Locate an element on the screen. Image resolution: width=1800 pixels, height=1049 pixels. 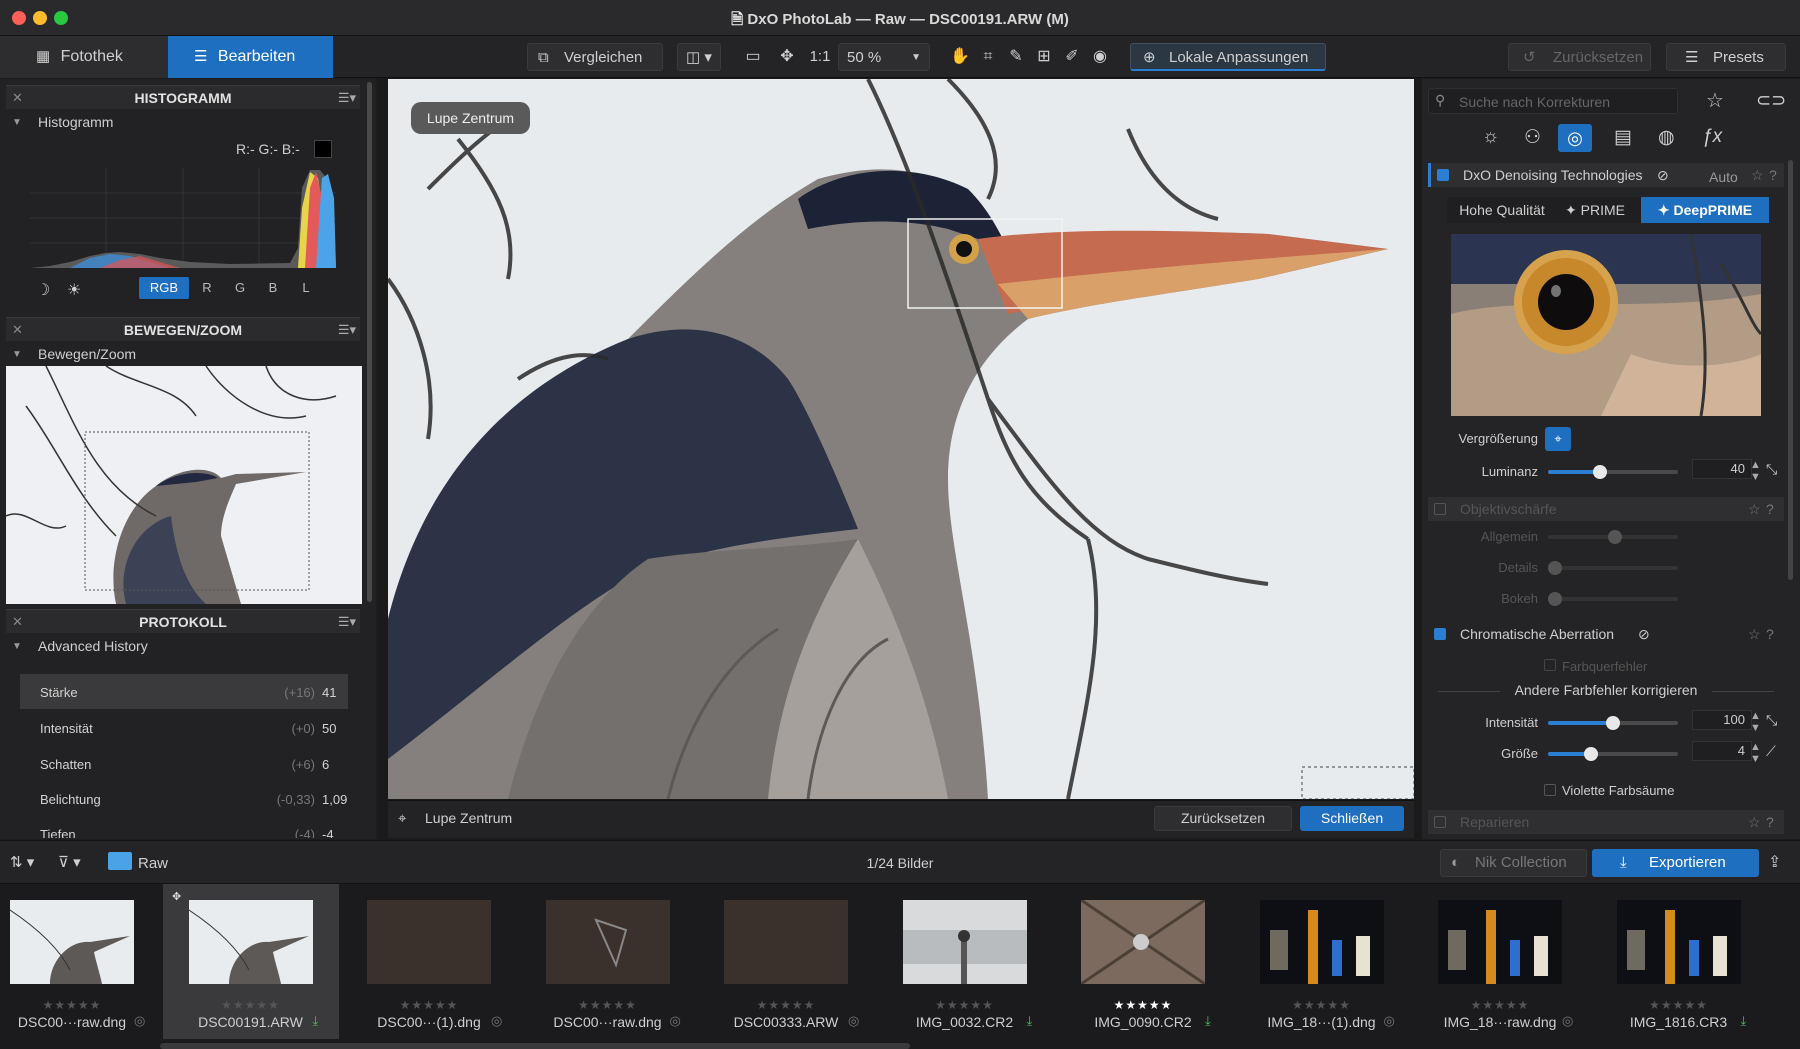
export-button: ⤓ Exportieren is located at coordinates (1675, 863).